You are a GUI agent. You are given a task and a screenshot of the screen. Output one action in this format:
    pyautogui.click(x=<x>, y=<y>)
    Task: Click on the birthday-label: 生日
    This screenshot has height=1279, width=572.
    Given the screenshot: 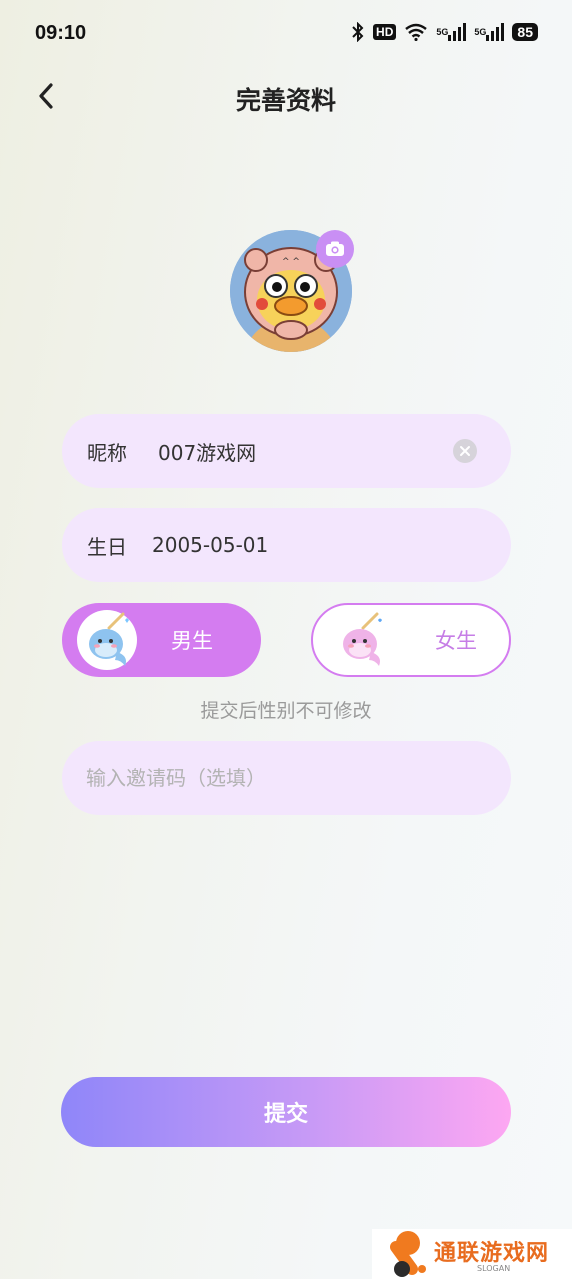 What is the action you would take?
    pyautogui.click(x=107, y=546)
    